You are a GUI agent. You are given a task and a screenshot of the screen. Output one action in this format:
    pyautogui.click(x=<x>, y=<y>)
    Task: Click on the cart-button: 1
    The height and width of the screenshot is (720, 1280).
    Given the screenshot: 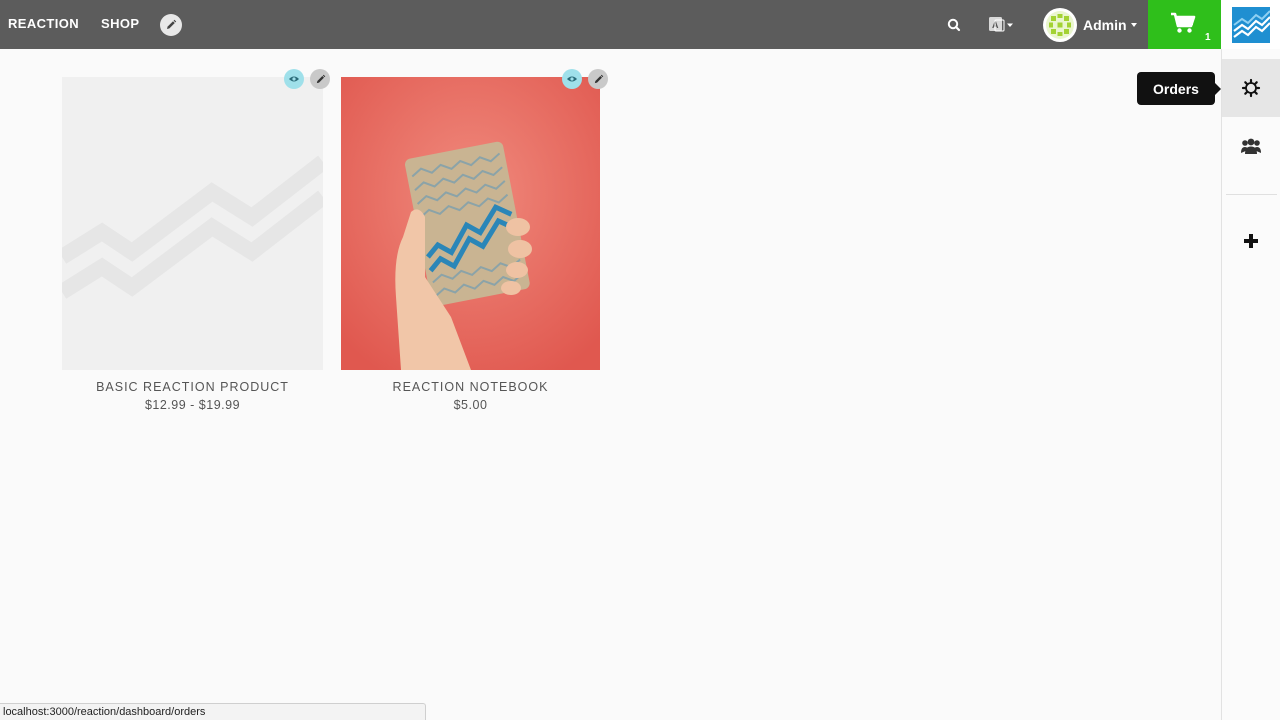 What is the action you would take?
    pyautogui.click(x=1184, y=24)
    